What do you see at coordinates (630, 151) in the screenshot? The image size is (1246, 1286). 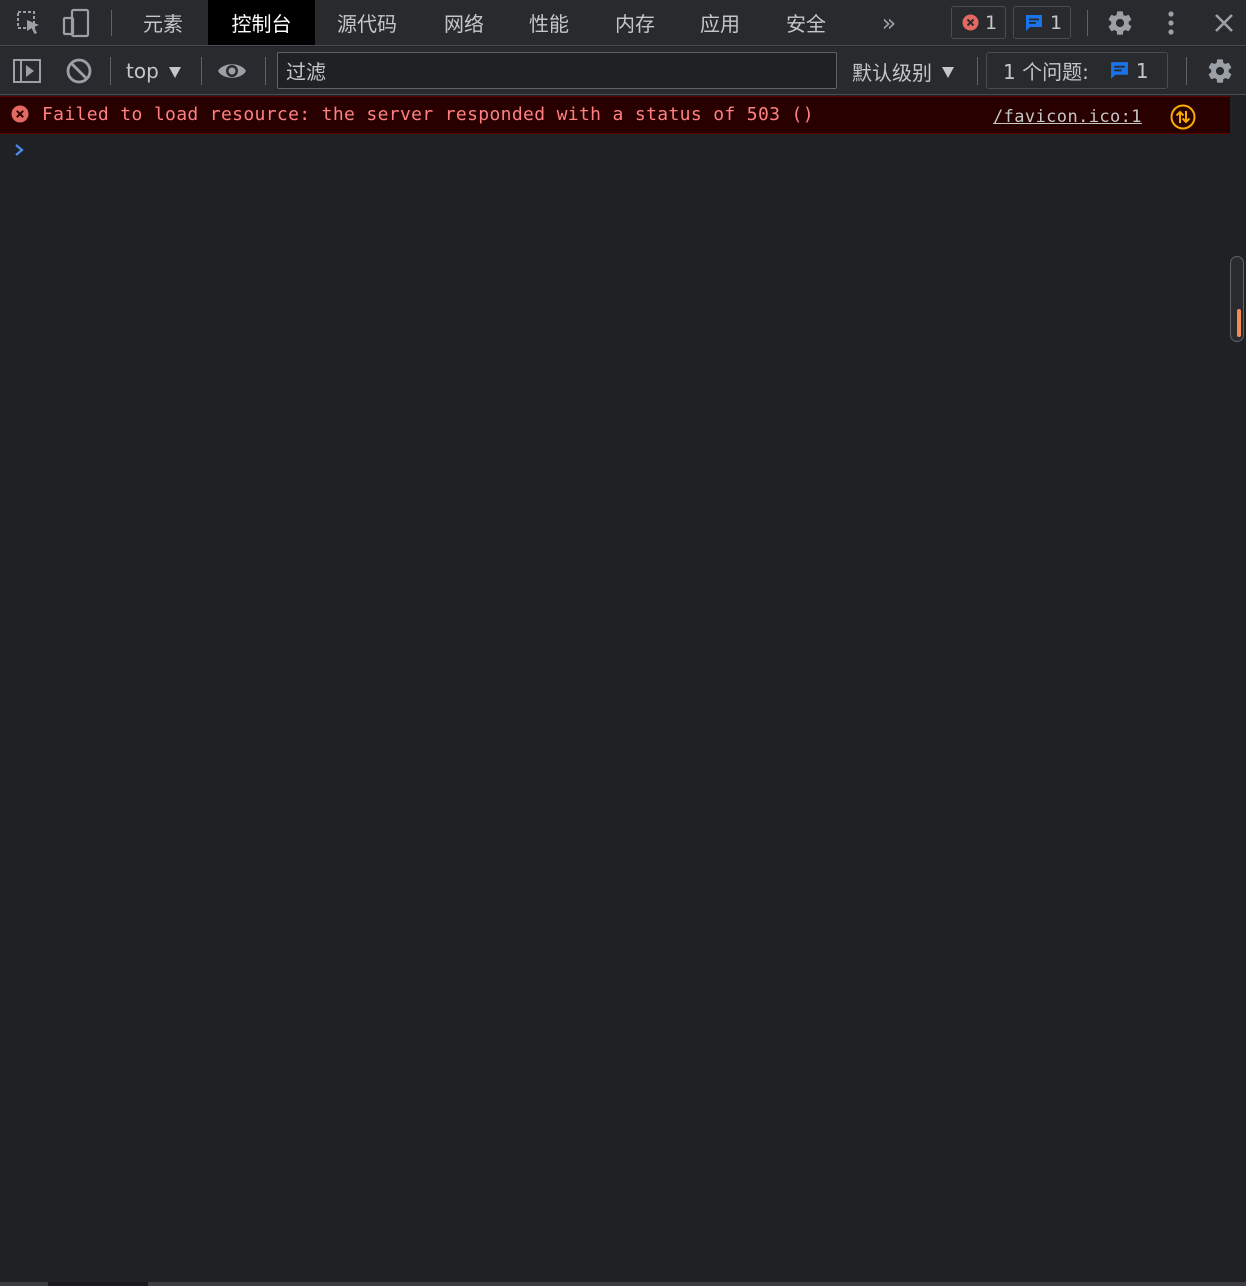 I see `console-input` at bounding box center [630, 151].